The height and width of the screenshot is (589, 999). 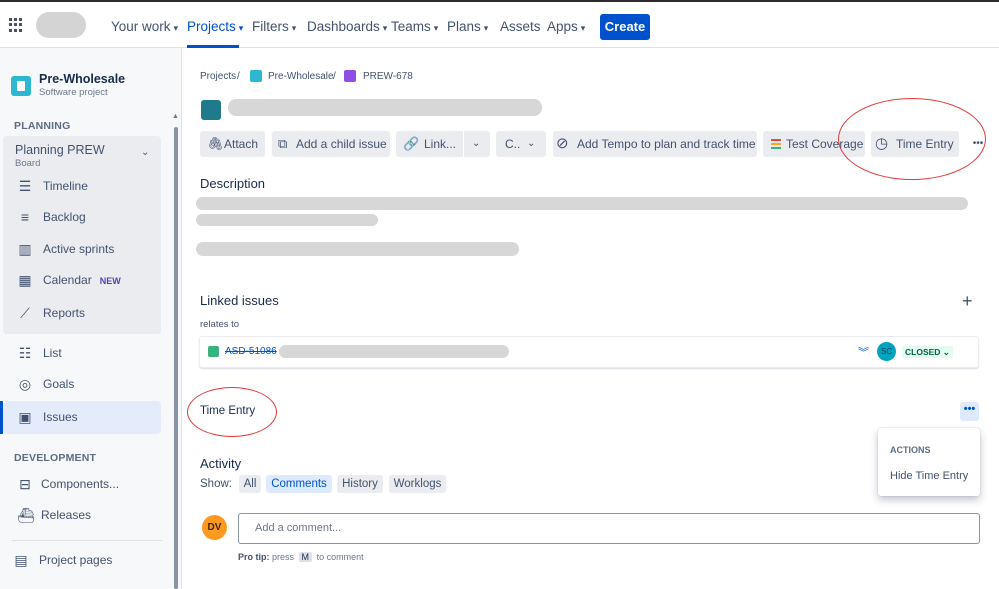 I want to click on sidebar-divider, so click(x=87, y=540).